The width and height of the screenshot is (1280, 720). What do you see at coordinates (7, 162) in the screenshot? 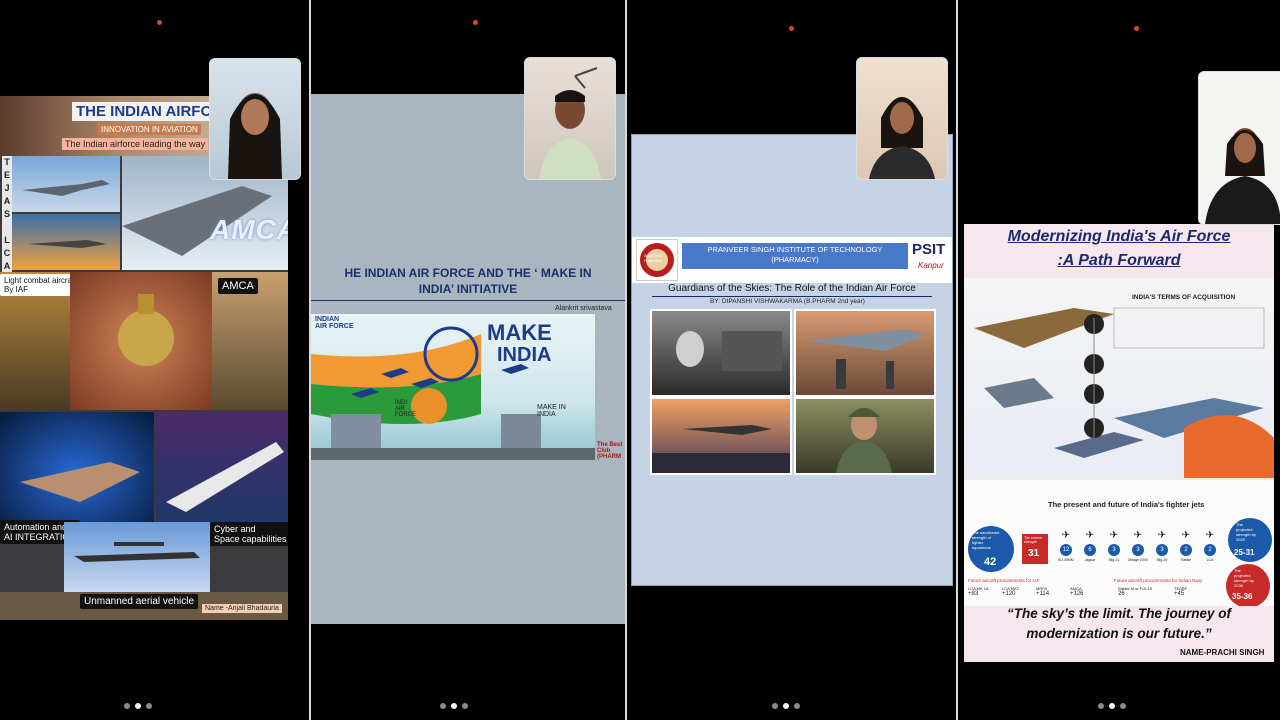
I see `side-letter: T` at bounding box center [7, 162].